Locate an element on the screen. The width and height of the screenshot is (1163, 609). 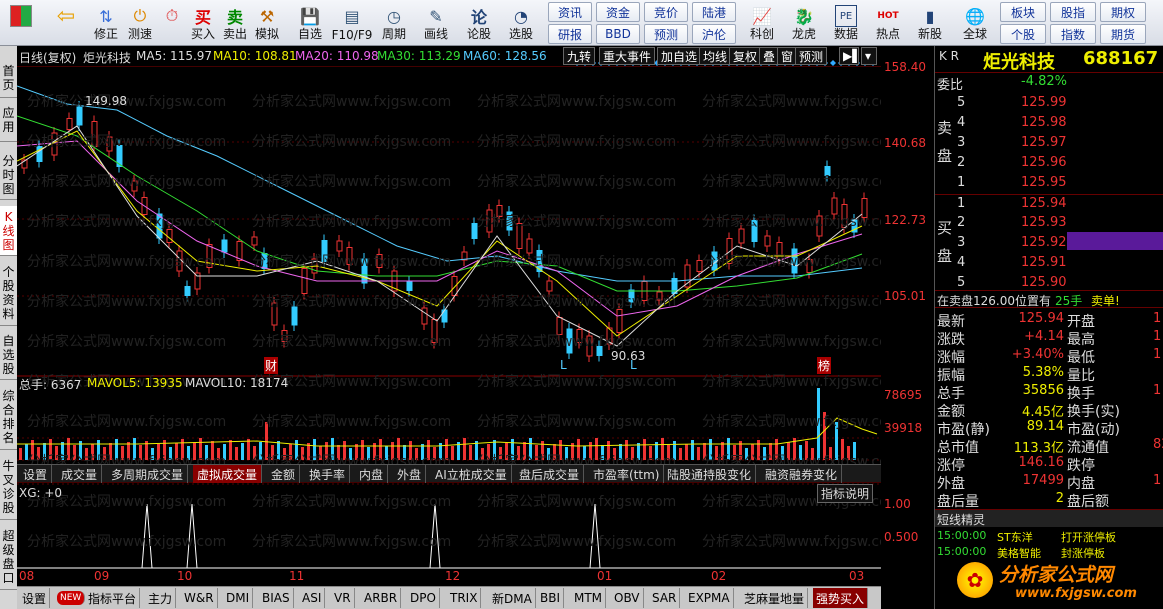
subtab-connect-holdings: 陆股通持股变化 is located at coordinates (710, 474).